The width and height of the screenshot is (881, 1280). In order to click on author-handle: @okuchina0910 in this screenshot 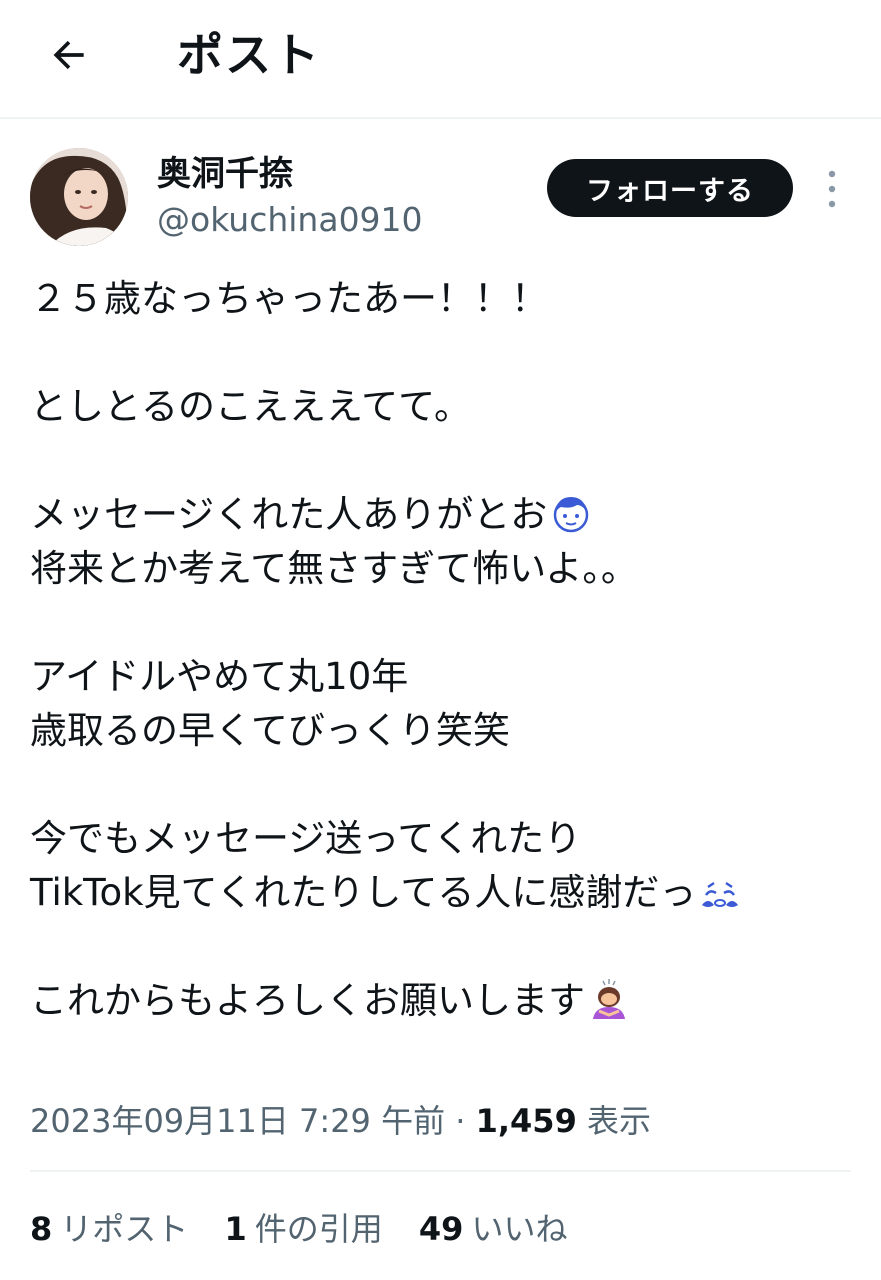, I will do `click(290, 220)`.